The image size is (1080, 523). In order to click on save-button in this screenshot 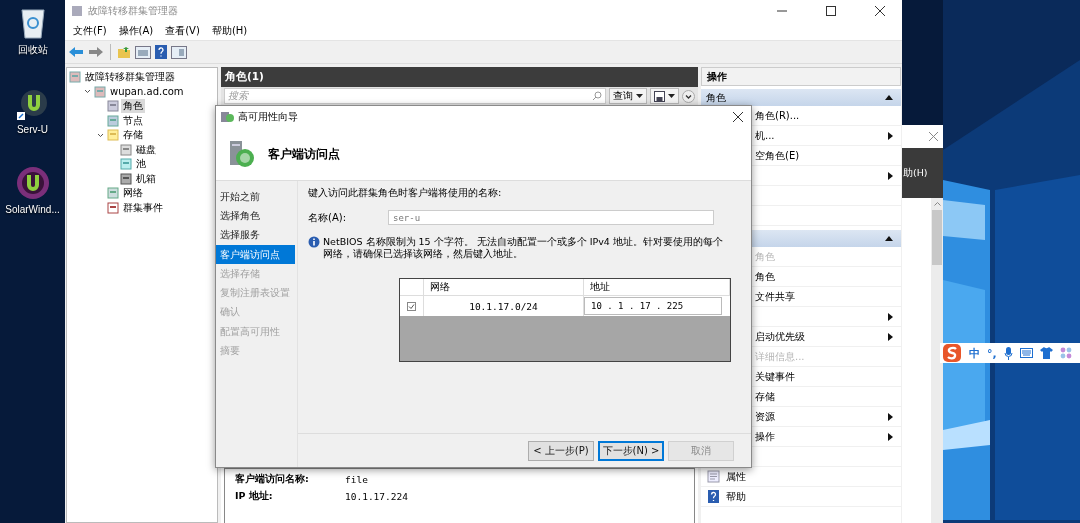, I will do `click(664, 96)`.